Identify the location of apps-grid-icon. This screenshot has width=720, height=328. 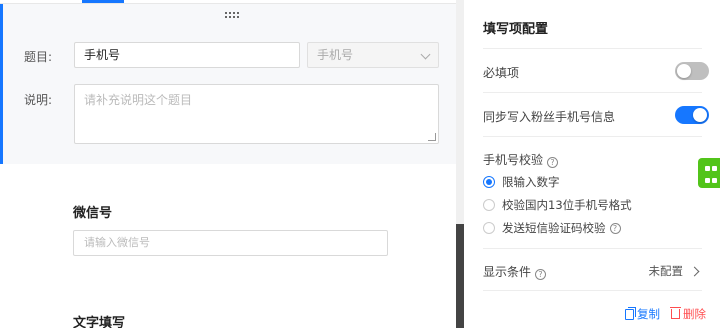
(709, 173).